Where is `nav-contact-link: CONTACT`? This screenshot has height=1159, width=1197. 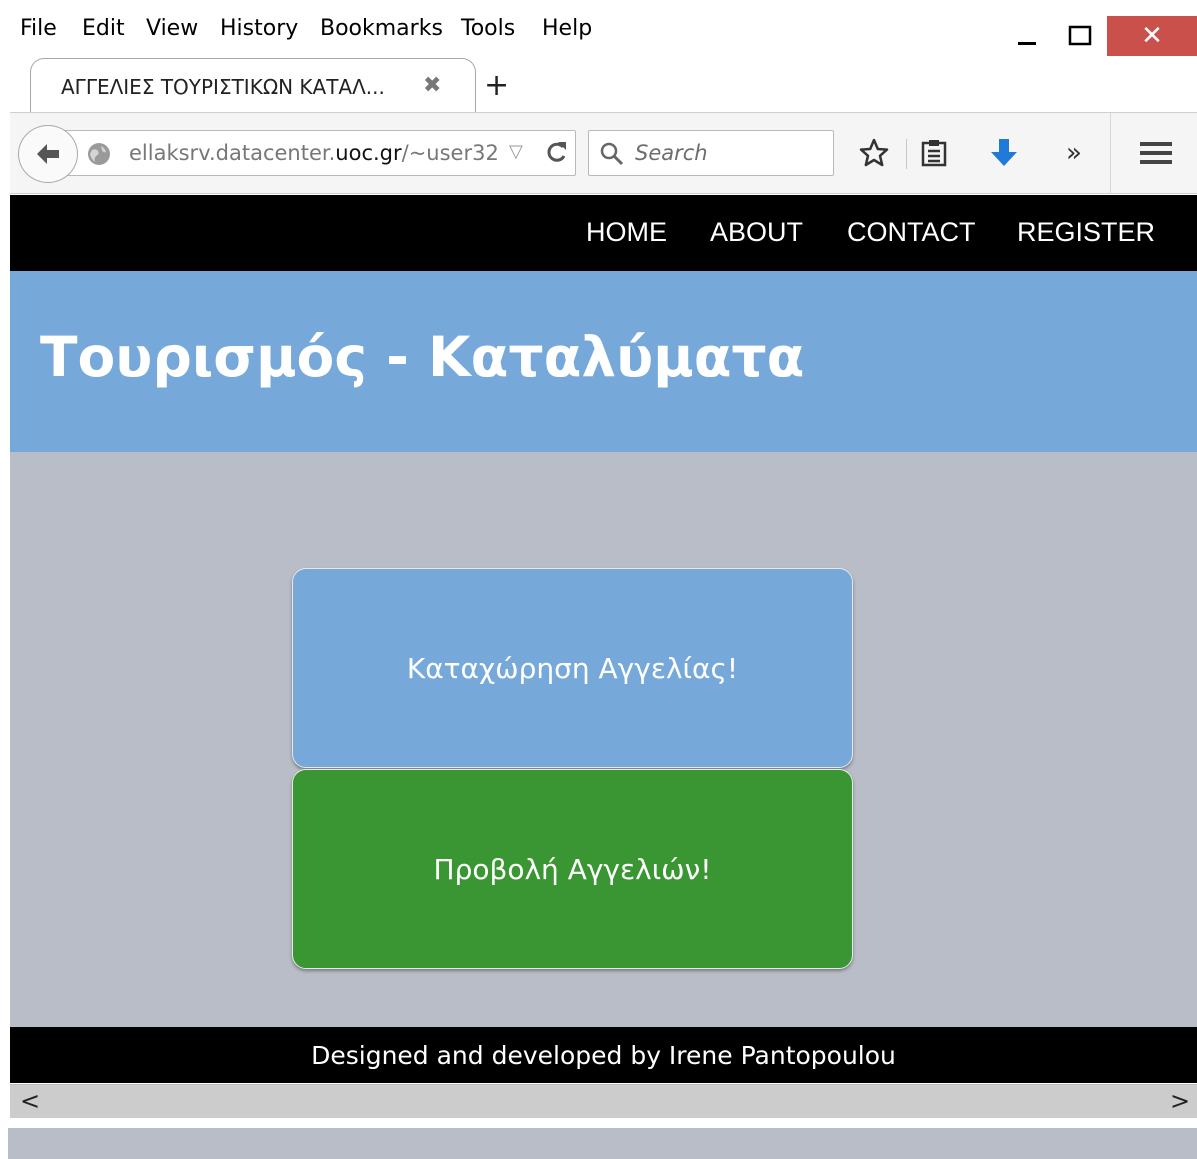 nav-contact-link: CONTACT is located at coordinates (911, 232).